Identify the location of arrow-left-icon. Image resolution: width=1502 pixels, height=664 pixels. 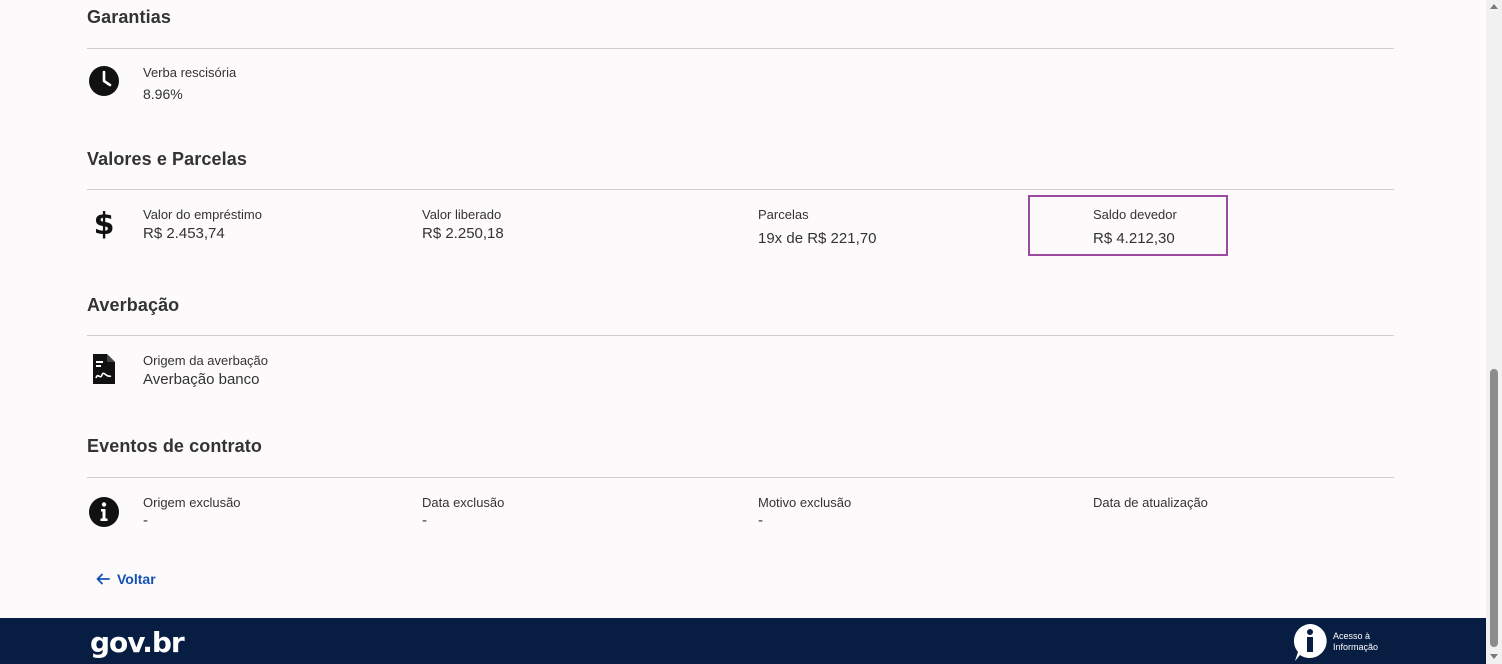
(103, 579).